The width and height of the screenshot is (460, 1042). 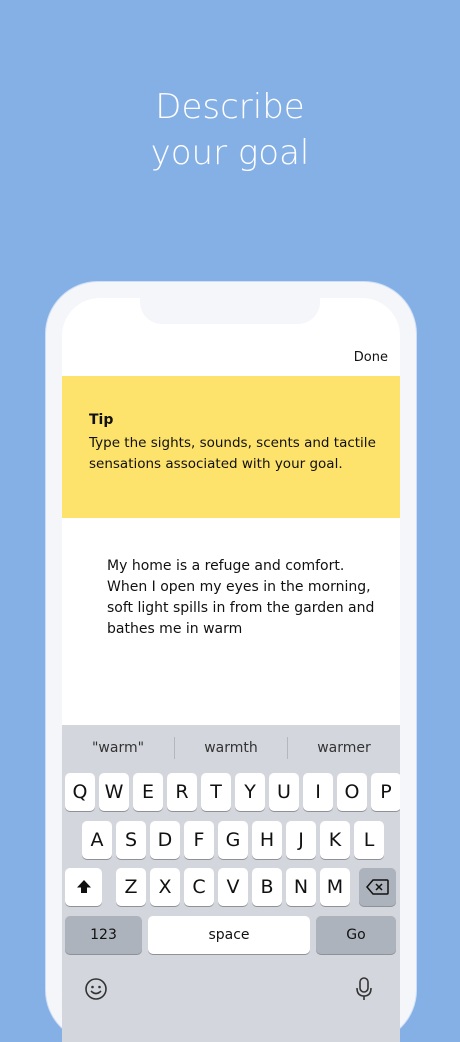 I want to click on numbers-key: 123, so click(x=103, y=935).